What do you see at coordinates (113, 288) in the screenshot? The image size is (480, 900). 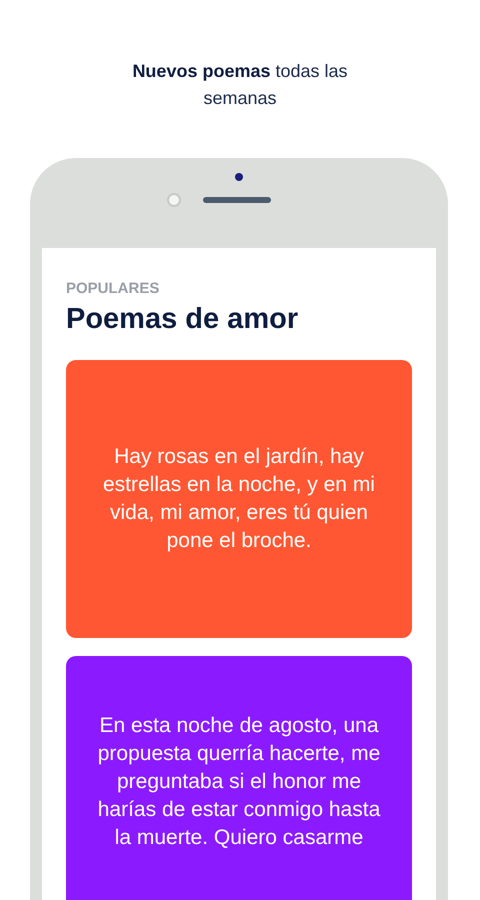 I see `section-label: POPULARES` at bounding box center [113, 288].